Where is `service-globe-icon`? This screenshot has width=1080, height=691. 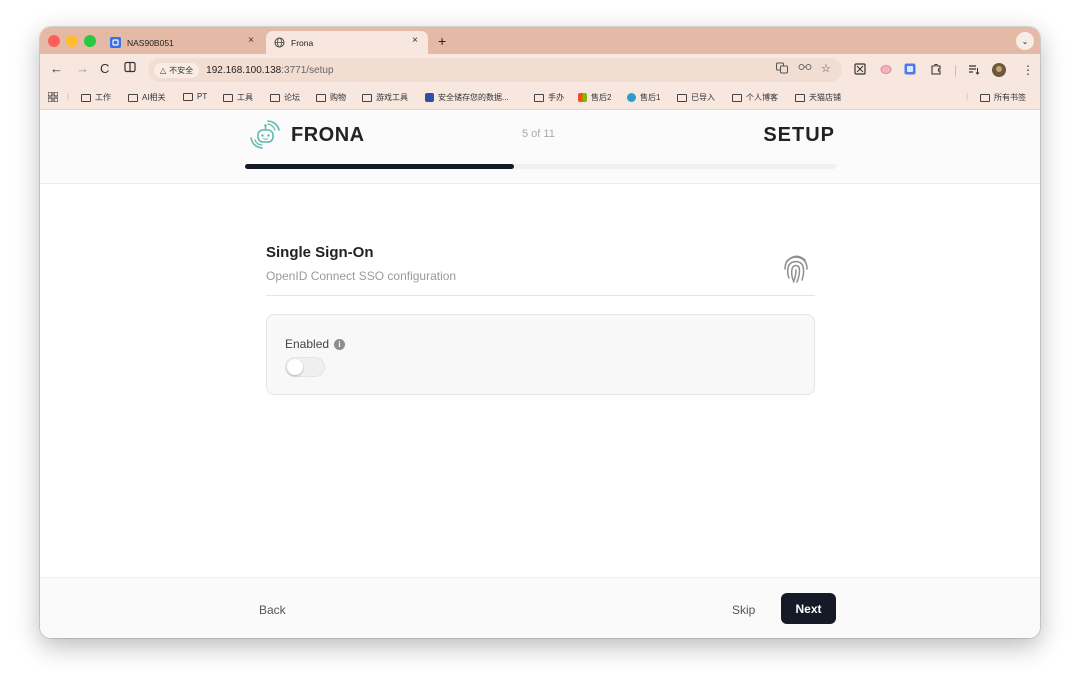 service-globe-icon is located at coordinates (631, 97).